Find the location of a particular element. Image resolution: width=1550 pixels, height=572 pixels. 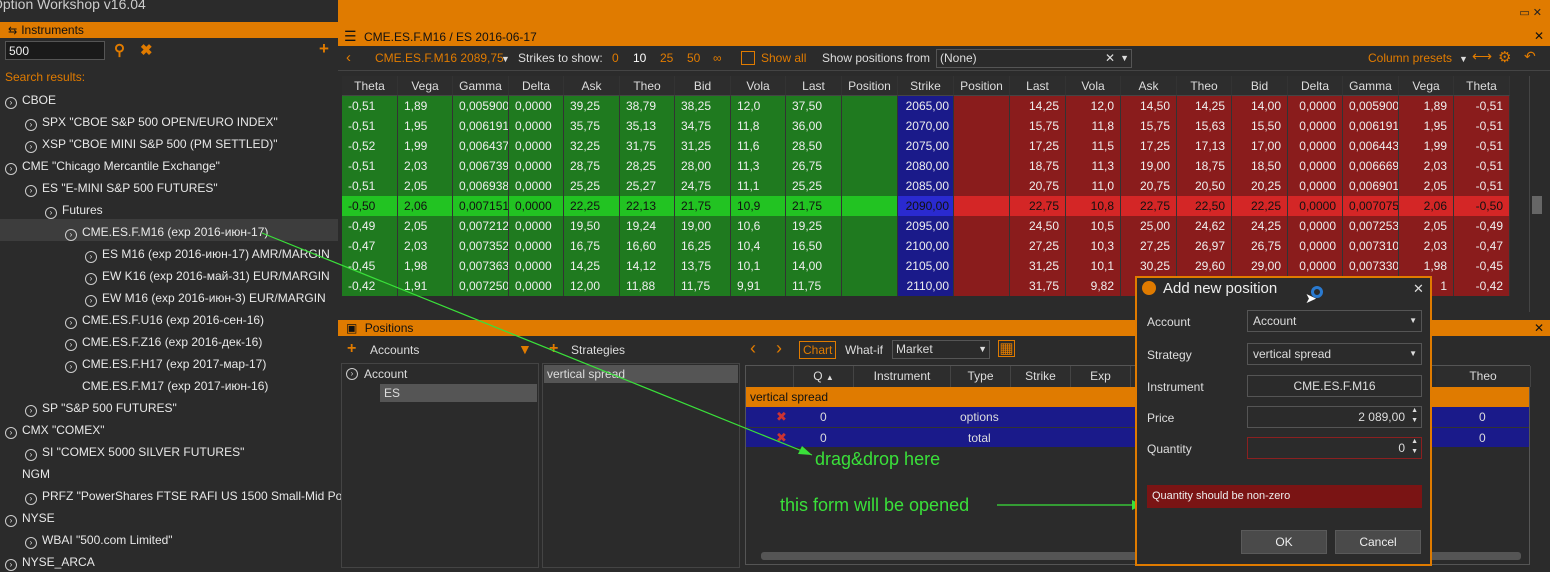

drag-drop-annotation: drag&drop here is located at coordinates (878, 459).